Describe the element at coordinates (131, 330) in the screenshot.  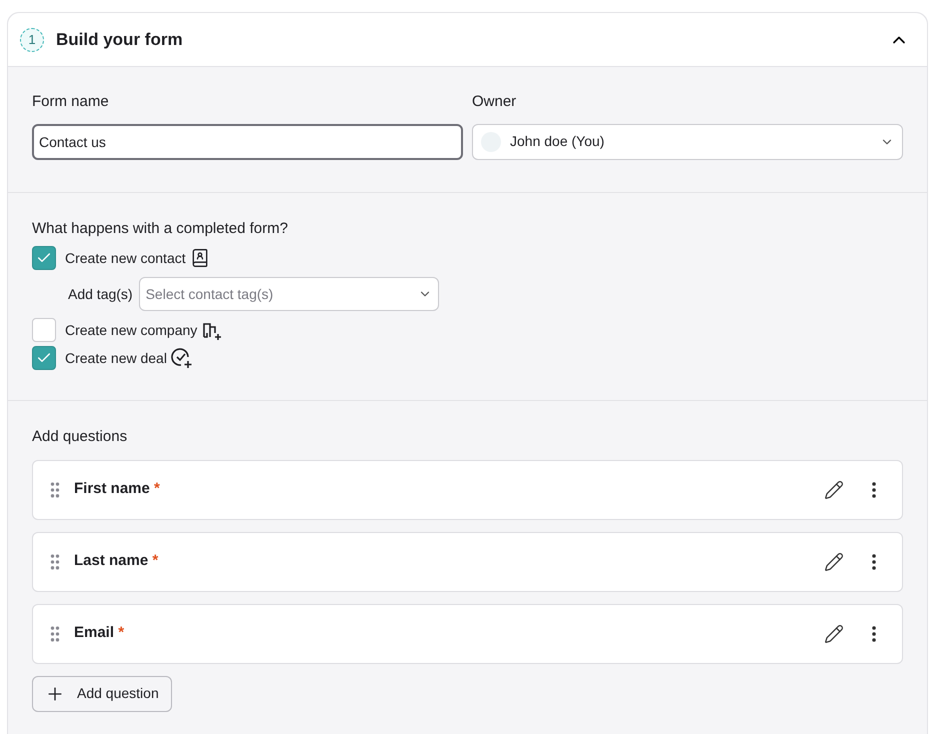
I see `checkbox-label: Create new company` at that location.